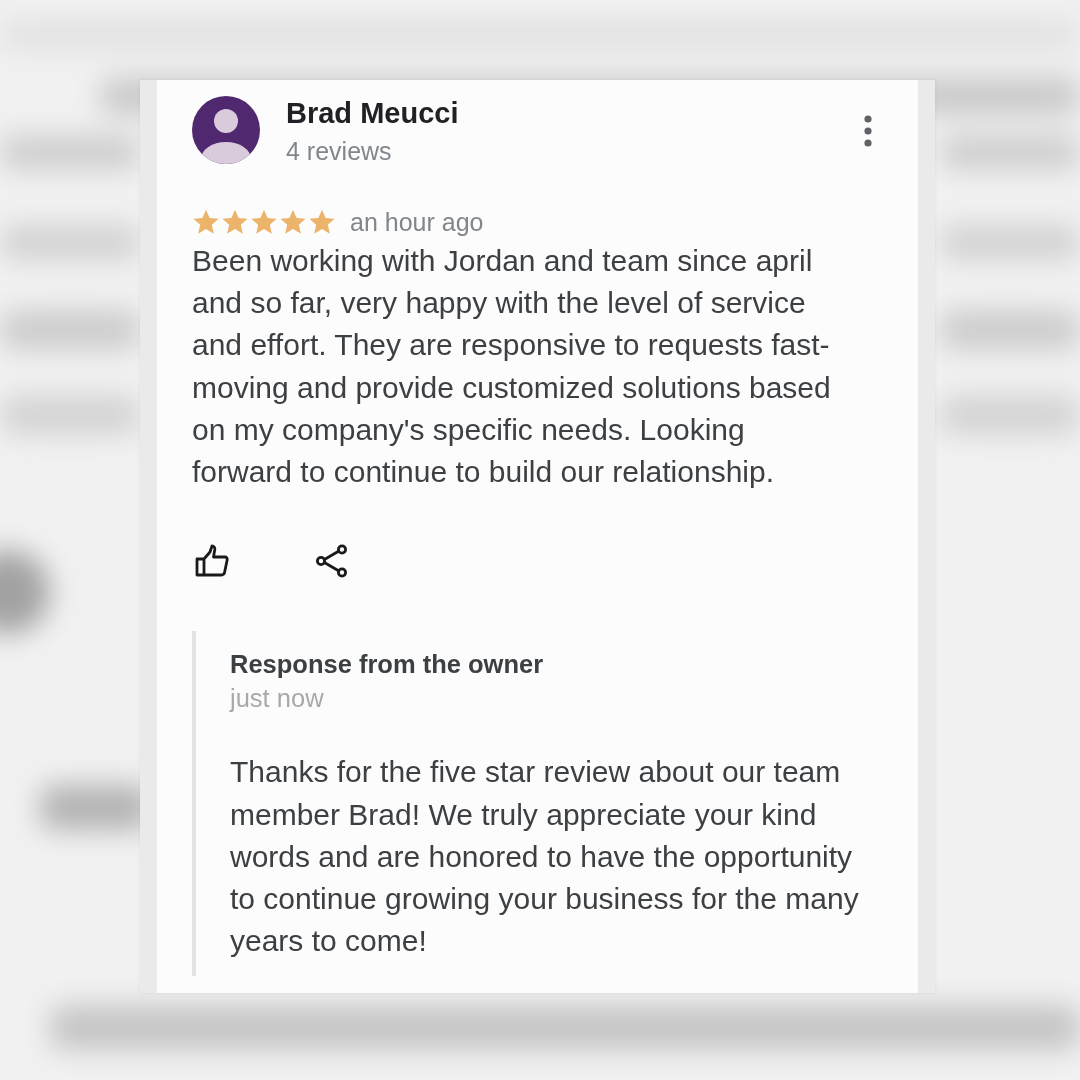 The width and height of the screenshot is (1080, 1080). Describe the element at coordinates (226, 130) in the screenshot. I see `avatar-icon` at that location.